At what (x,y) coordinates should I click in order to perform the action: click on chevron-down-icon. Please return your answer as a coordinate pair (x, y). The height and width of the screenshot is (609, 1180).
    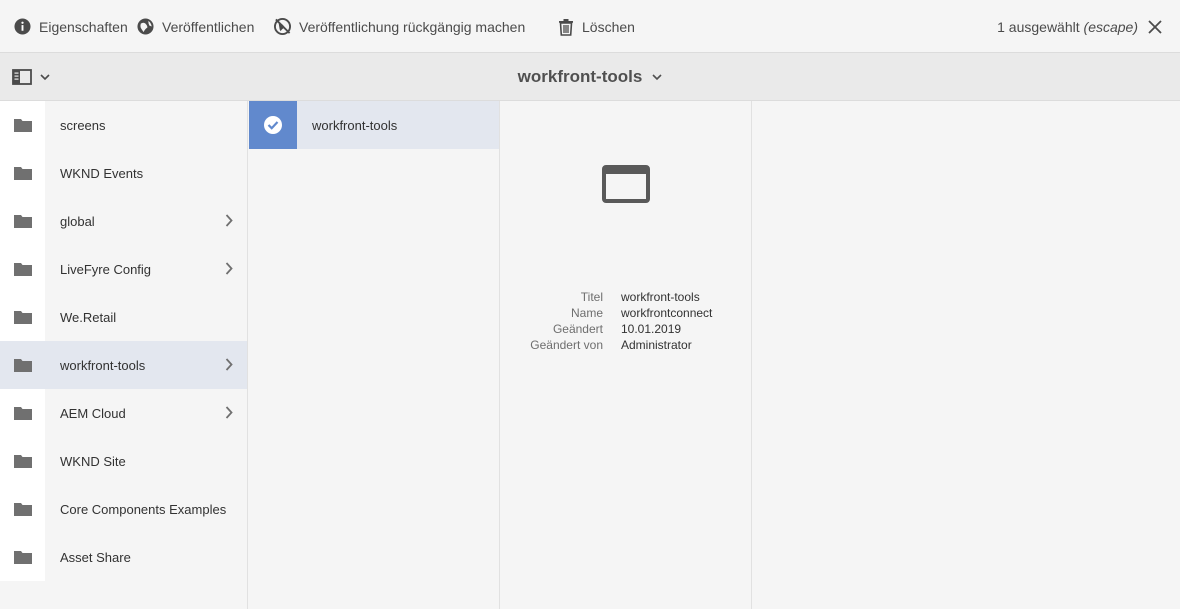
    Looking at the image, I should click on (657, 76).